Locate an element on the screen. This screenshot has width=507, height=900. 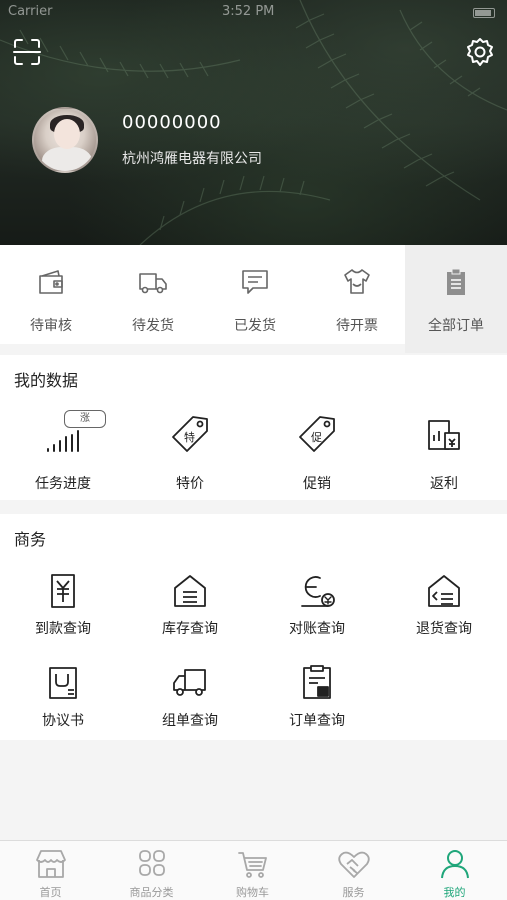
biz-payment-query: 到款查询 is located at coordinates (63, 607).